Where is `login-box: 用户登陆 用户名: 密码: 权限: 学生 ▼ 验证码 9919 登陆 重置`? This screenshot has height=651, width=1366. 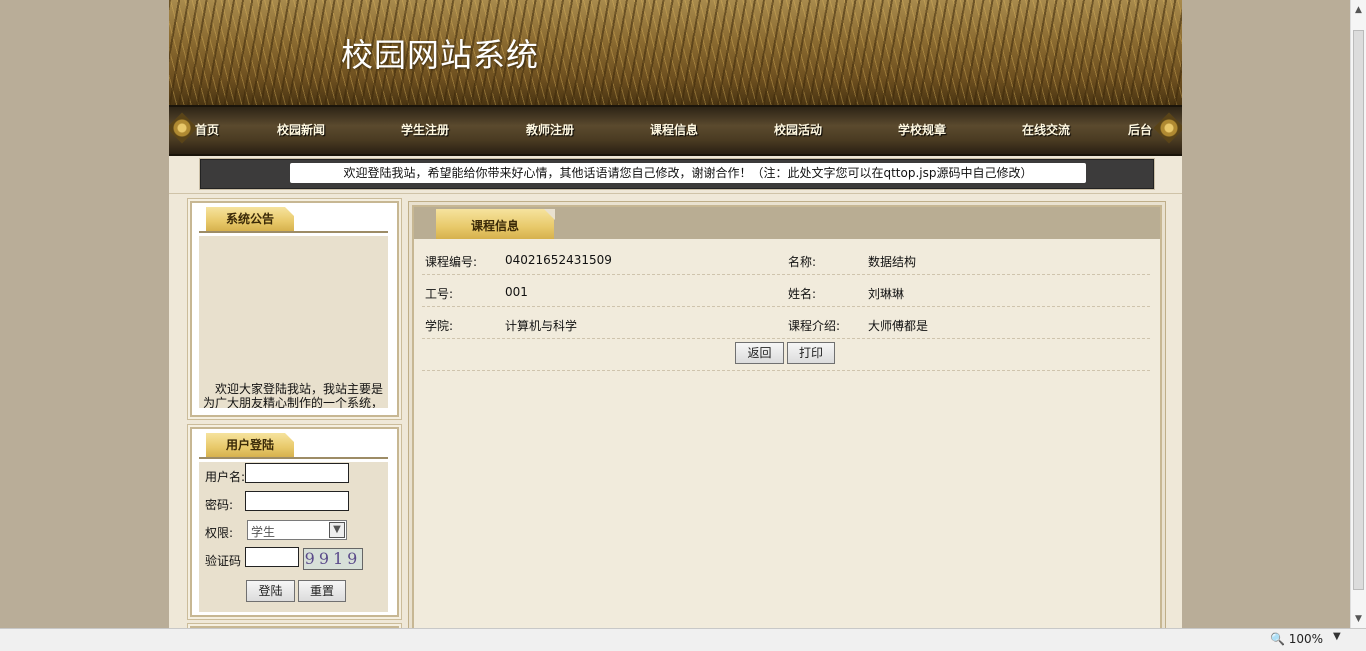 login-box: 用户登陆 用户名: 密码: 权限: 学生 ▼ 验证码 9919 登陆 重置 is located at coordinates (294, 522).